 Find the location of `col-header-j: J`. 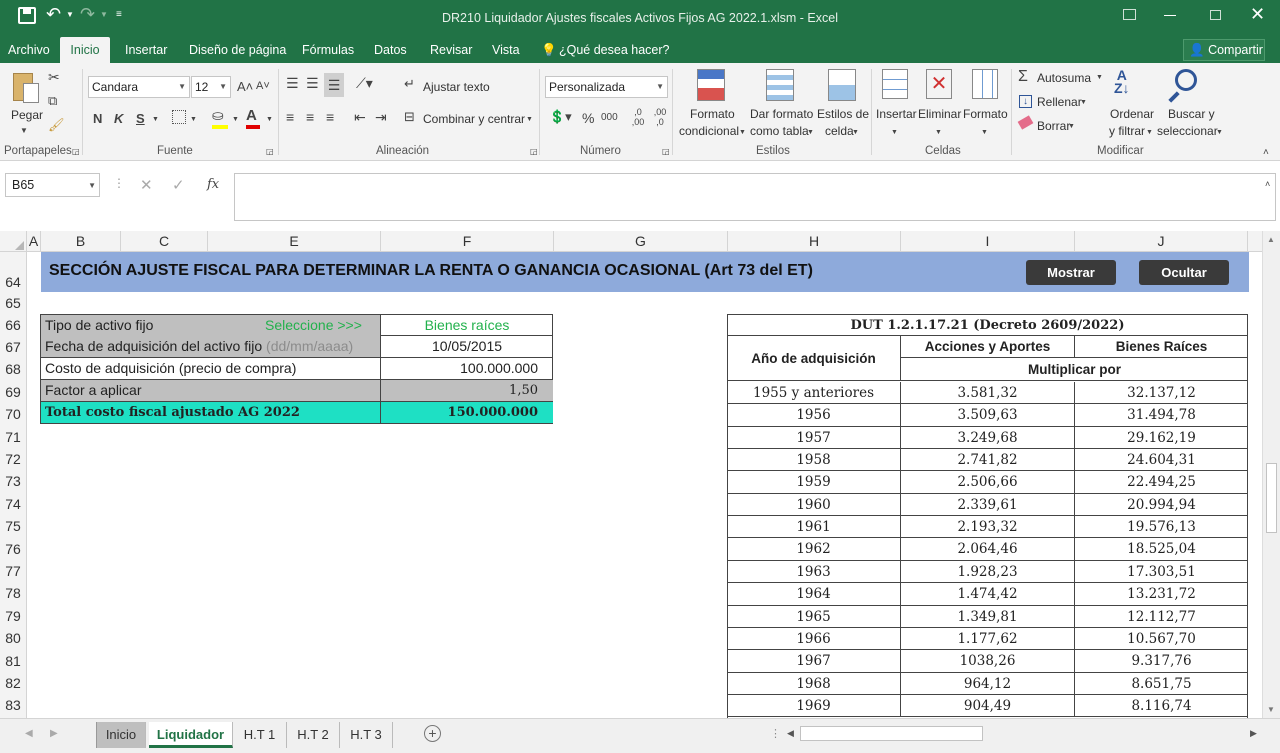

col-header-j: J is located at coordinates (1161, 241).